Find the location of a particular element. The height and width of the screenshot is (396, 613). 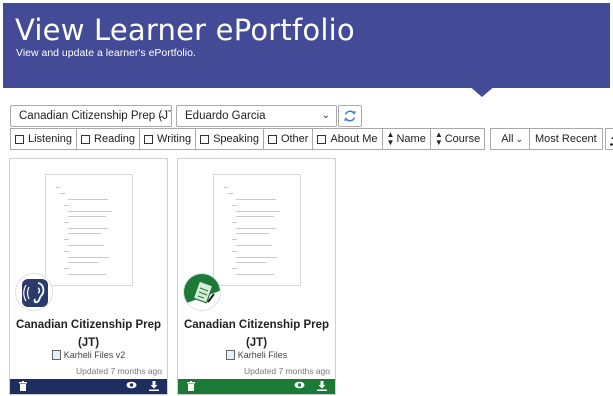

refresh-icon is located at coordinates (350, 116).